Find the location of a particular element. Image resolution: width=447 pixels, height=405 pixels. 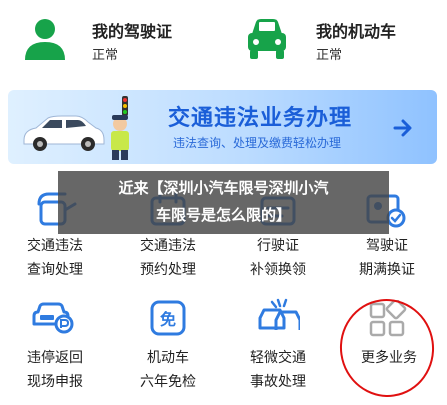

svg-text: 免 is located at coordinates (168, 319).